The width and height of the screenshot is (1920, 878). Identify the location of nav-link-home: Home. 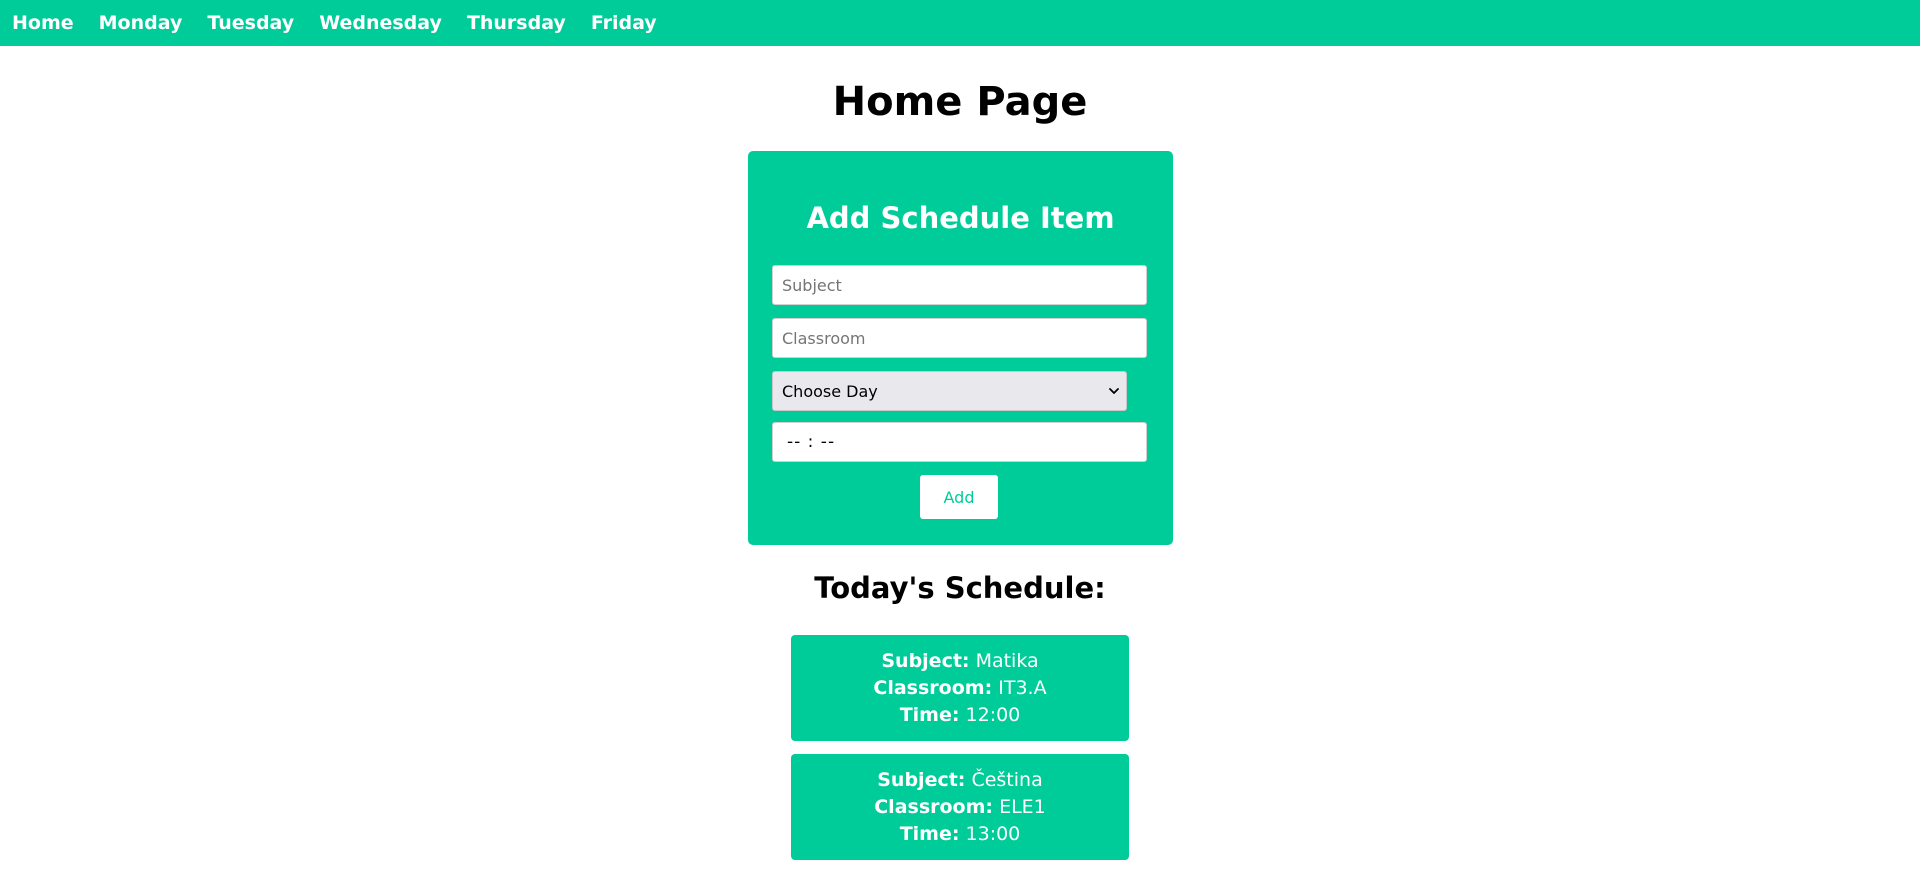
(43, 23).